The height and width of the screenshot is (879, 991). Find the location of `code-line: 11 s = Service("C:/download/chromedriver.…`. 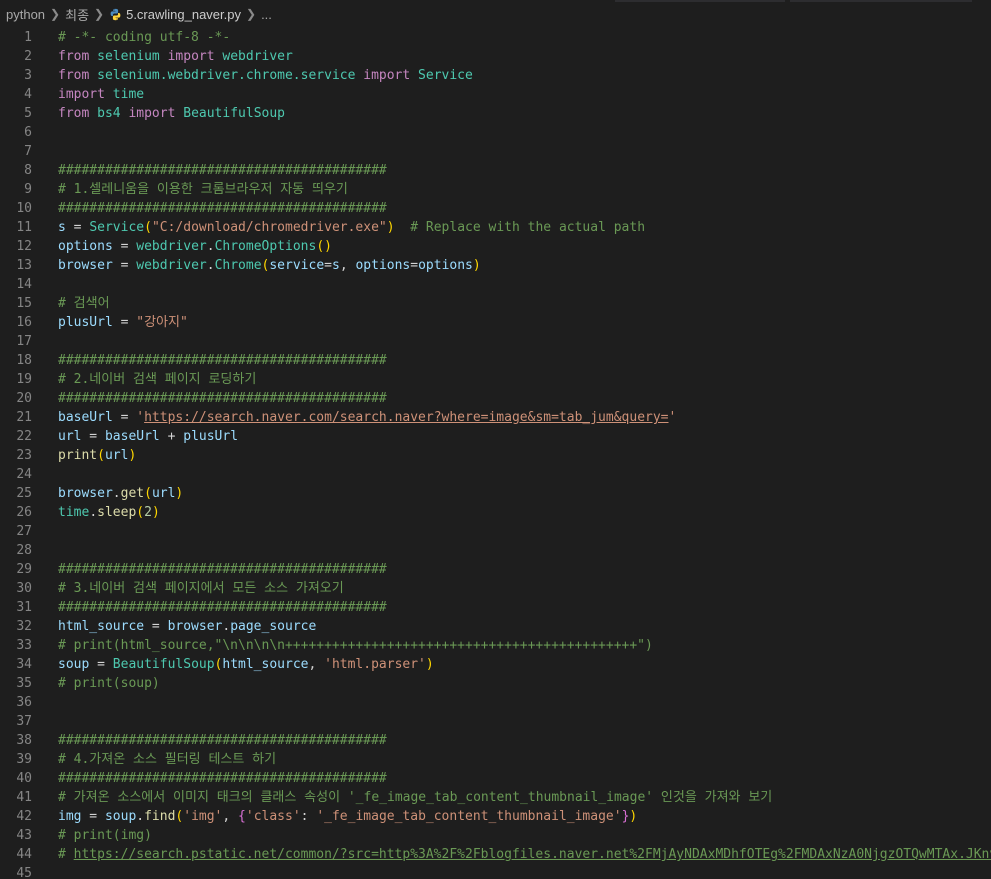

code-line: 11 s = Service("C:/download/chromedriver.… is located at coordinates (495, 227).